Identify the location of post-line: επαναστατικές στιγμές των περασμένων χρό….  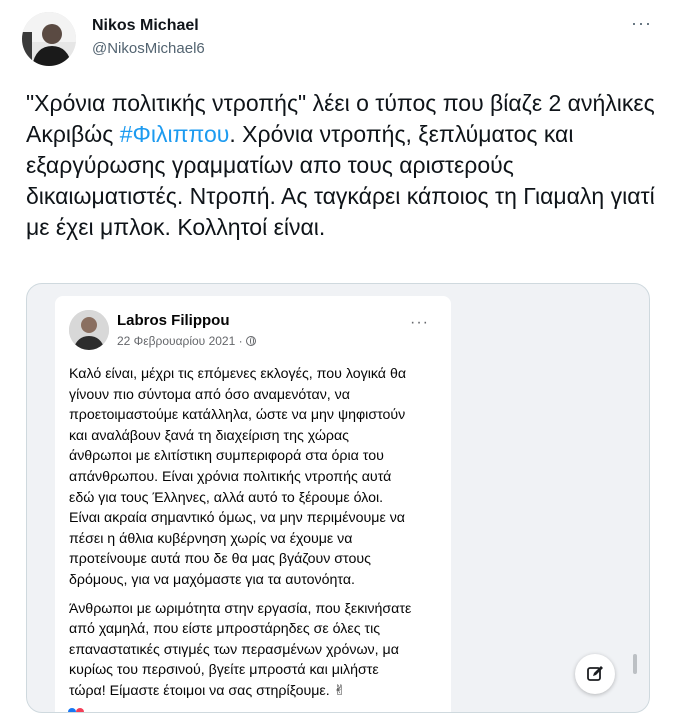
(234, 649).